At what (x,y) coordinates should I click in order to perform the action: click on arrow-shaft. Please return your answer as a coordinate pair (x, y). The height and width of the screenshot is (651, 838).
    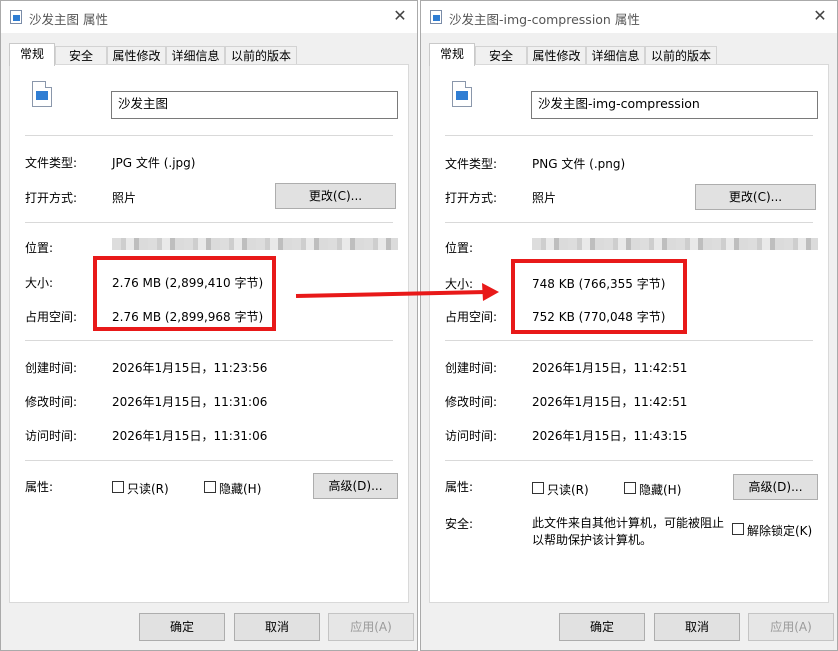
    Looking at the image, I should click on (391, 294).